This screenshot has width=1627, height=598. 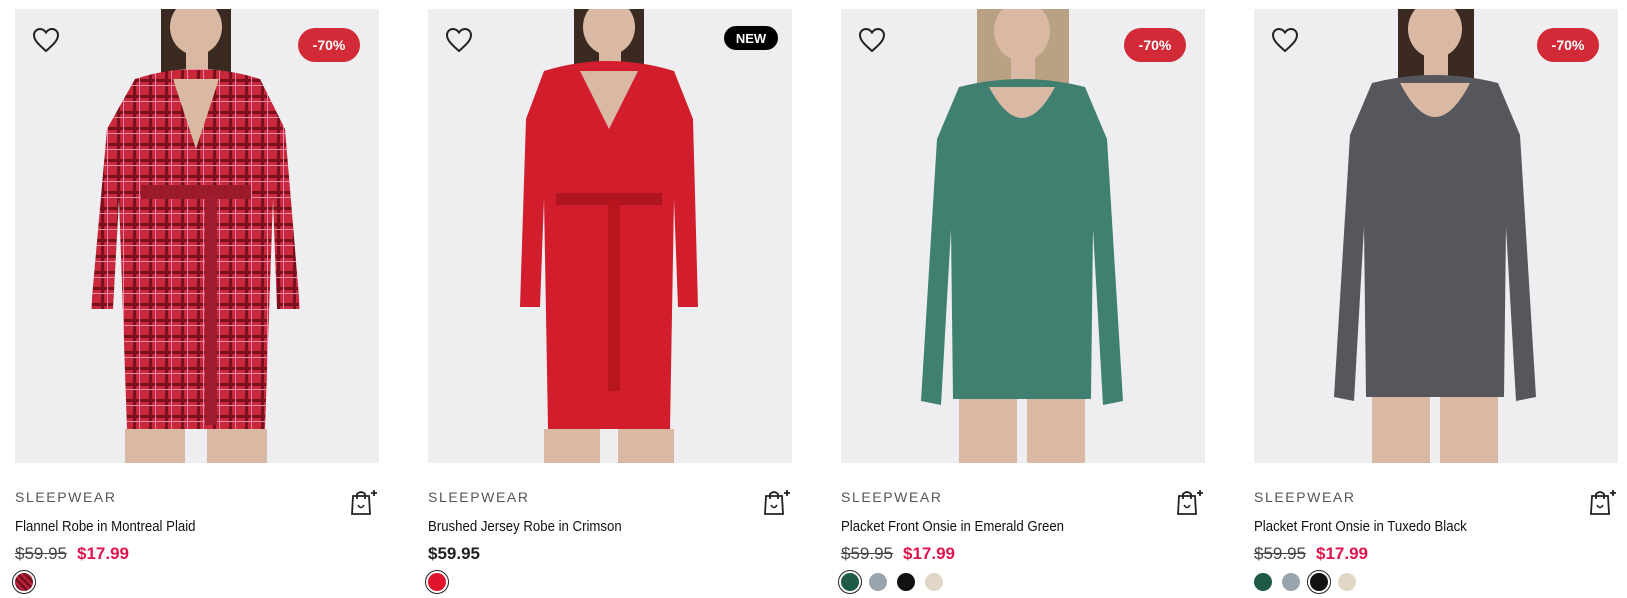 I want to click on swatch-crimson, so click(x=437, y=582).